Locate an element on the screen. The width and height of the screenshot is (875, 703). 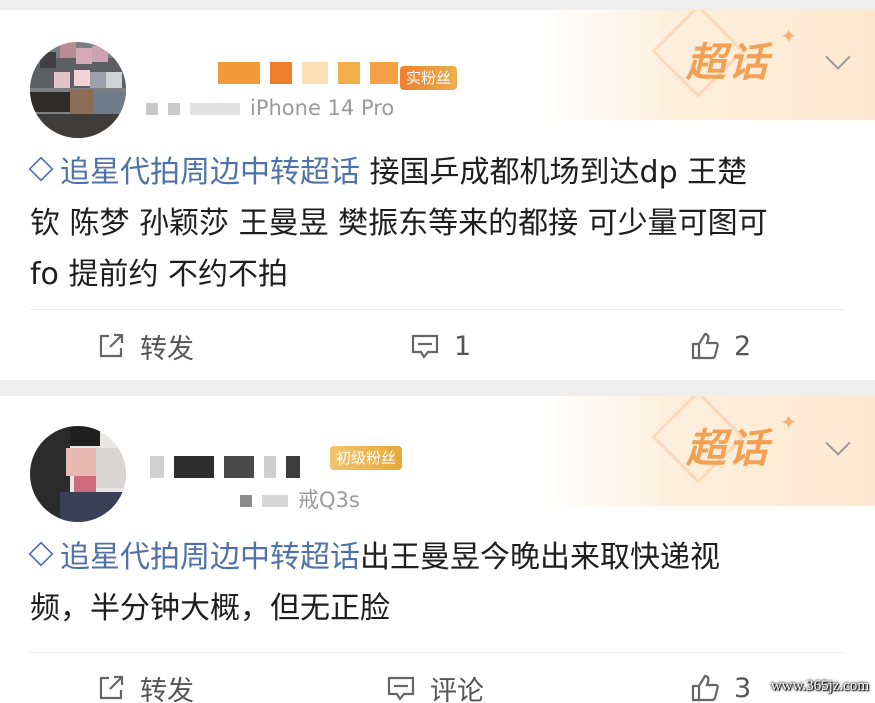
post-meta: 戒Q3s is located at coordinates (300, 499).